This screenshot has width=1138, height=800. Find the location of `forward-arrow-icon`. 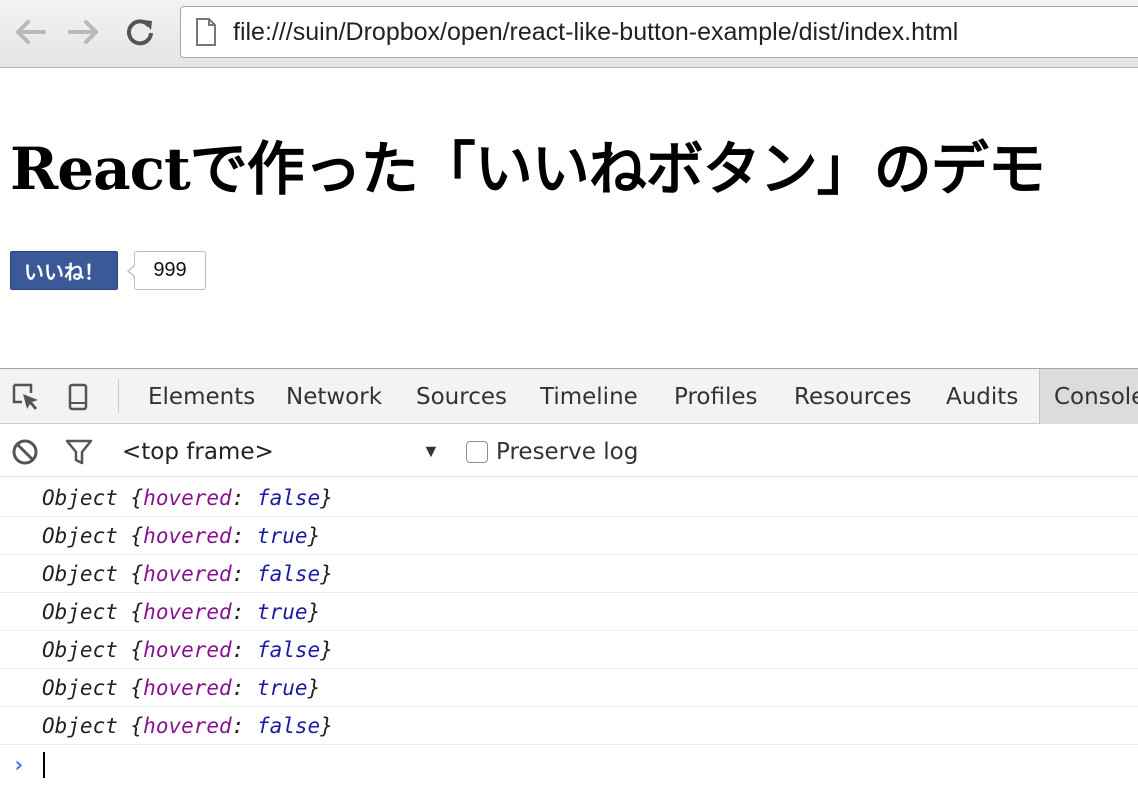

forward-arrow-icon is located at coordinates (83, 32).